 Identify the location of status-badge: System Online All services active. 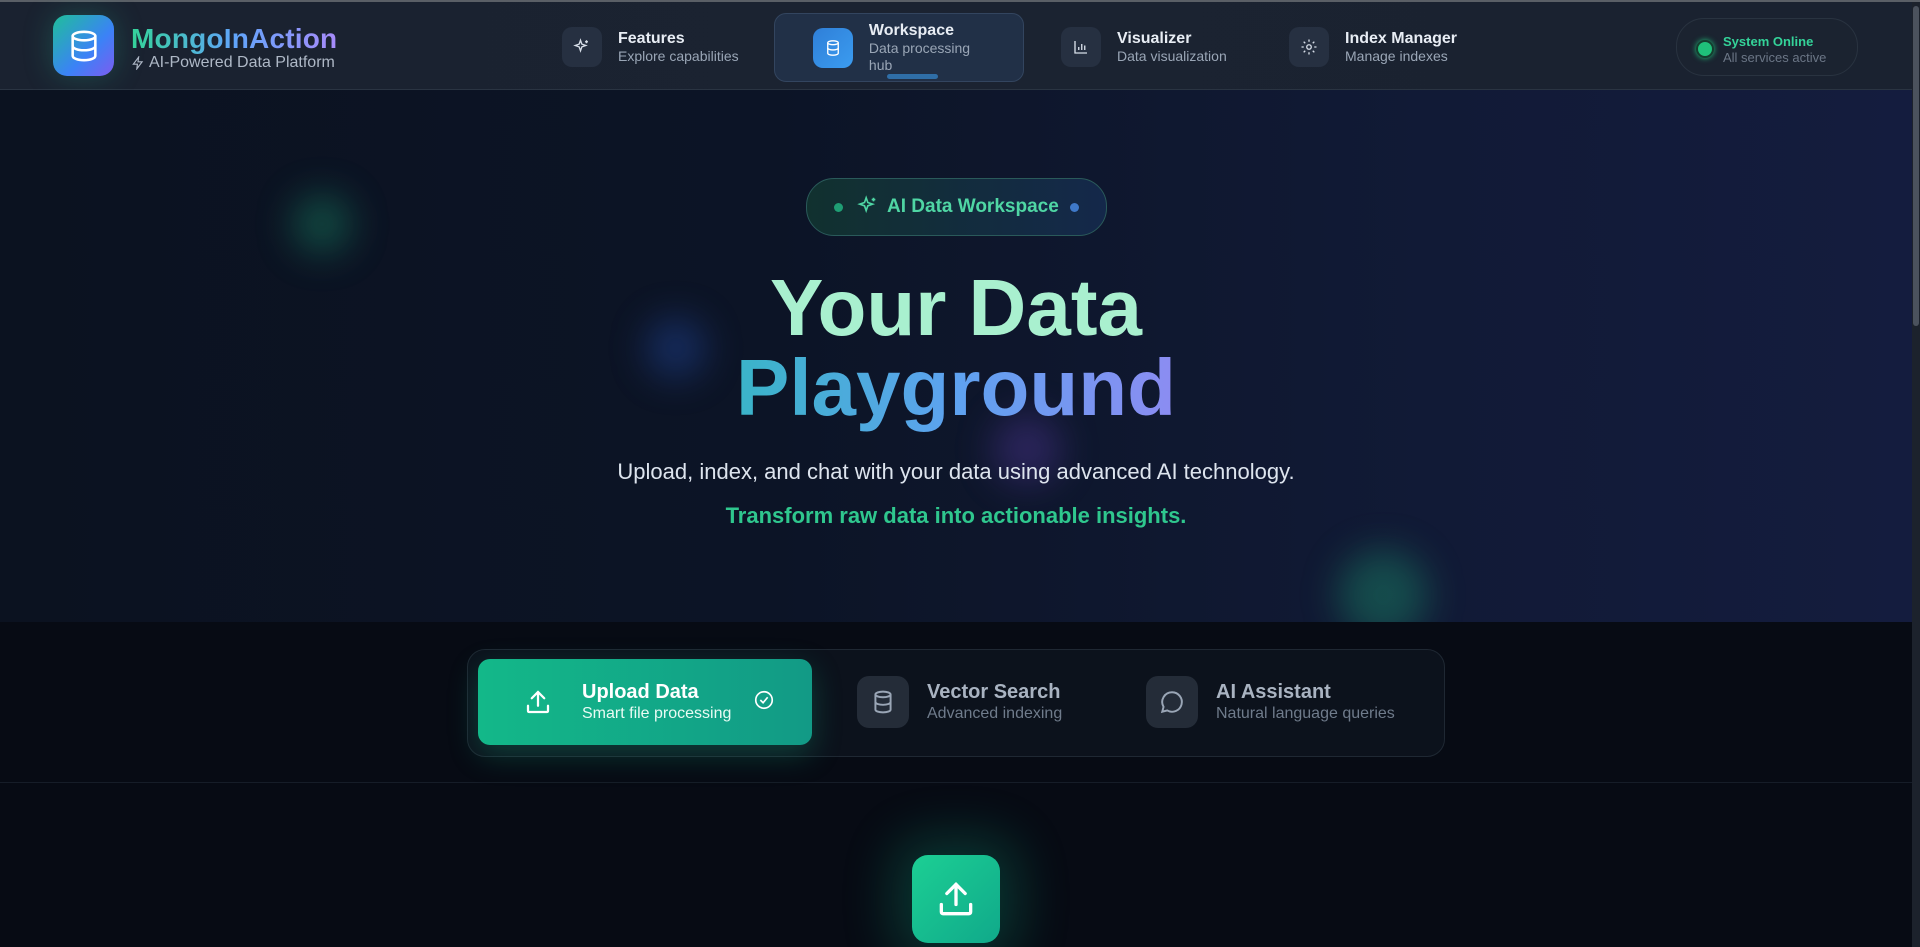
(1767, 47).